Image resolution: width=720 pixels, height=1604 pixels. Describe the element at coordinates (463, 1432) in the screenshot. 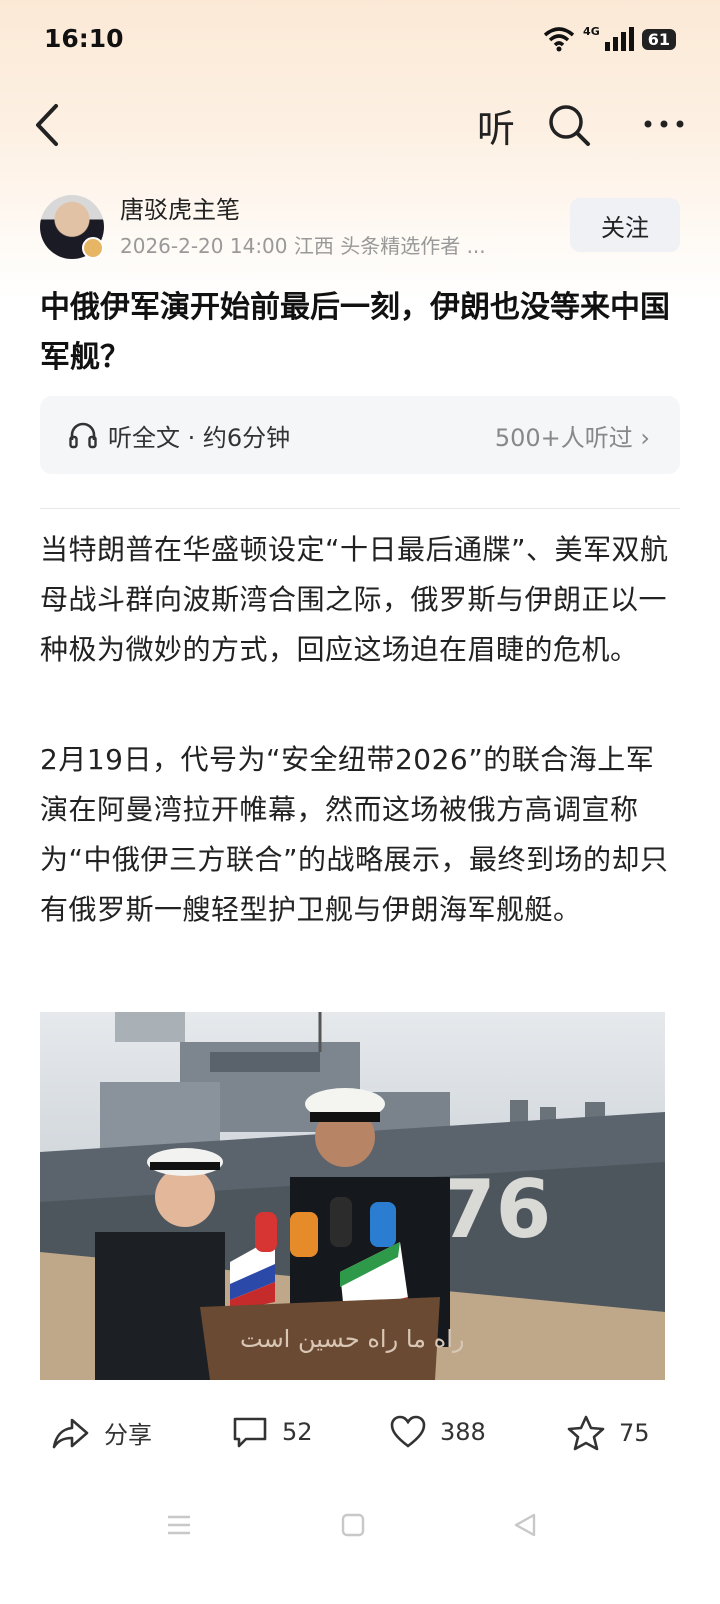

I see `like-count: 388` at that location.